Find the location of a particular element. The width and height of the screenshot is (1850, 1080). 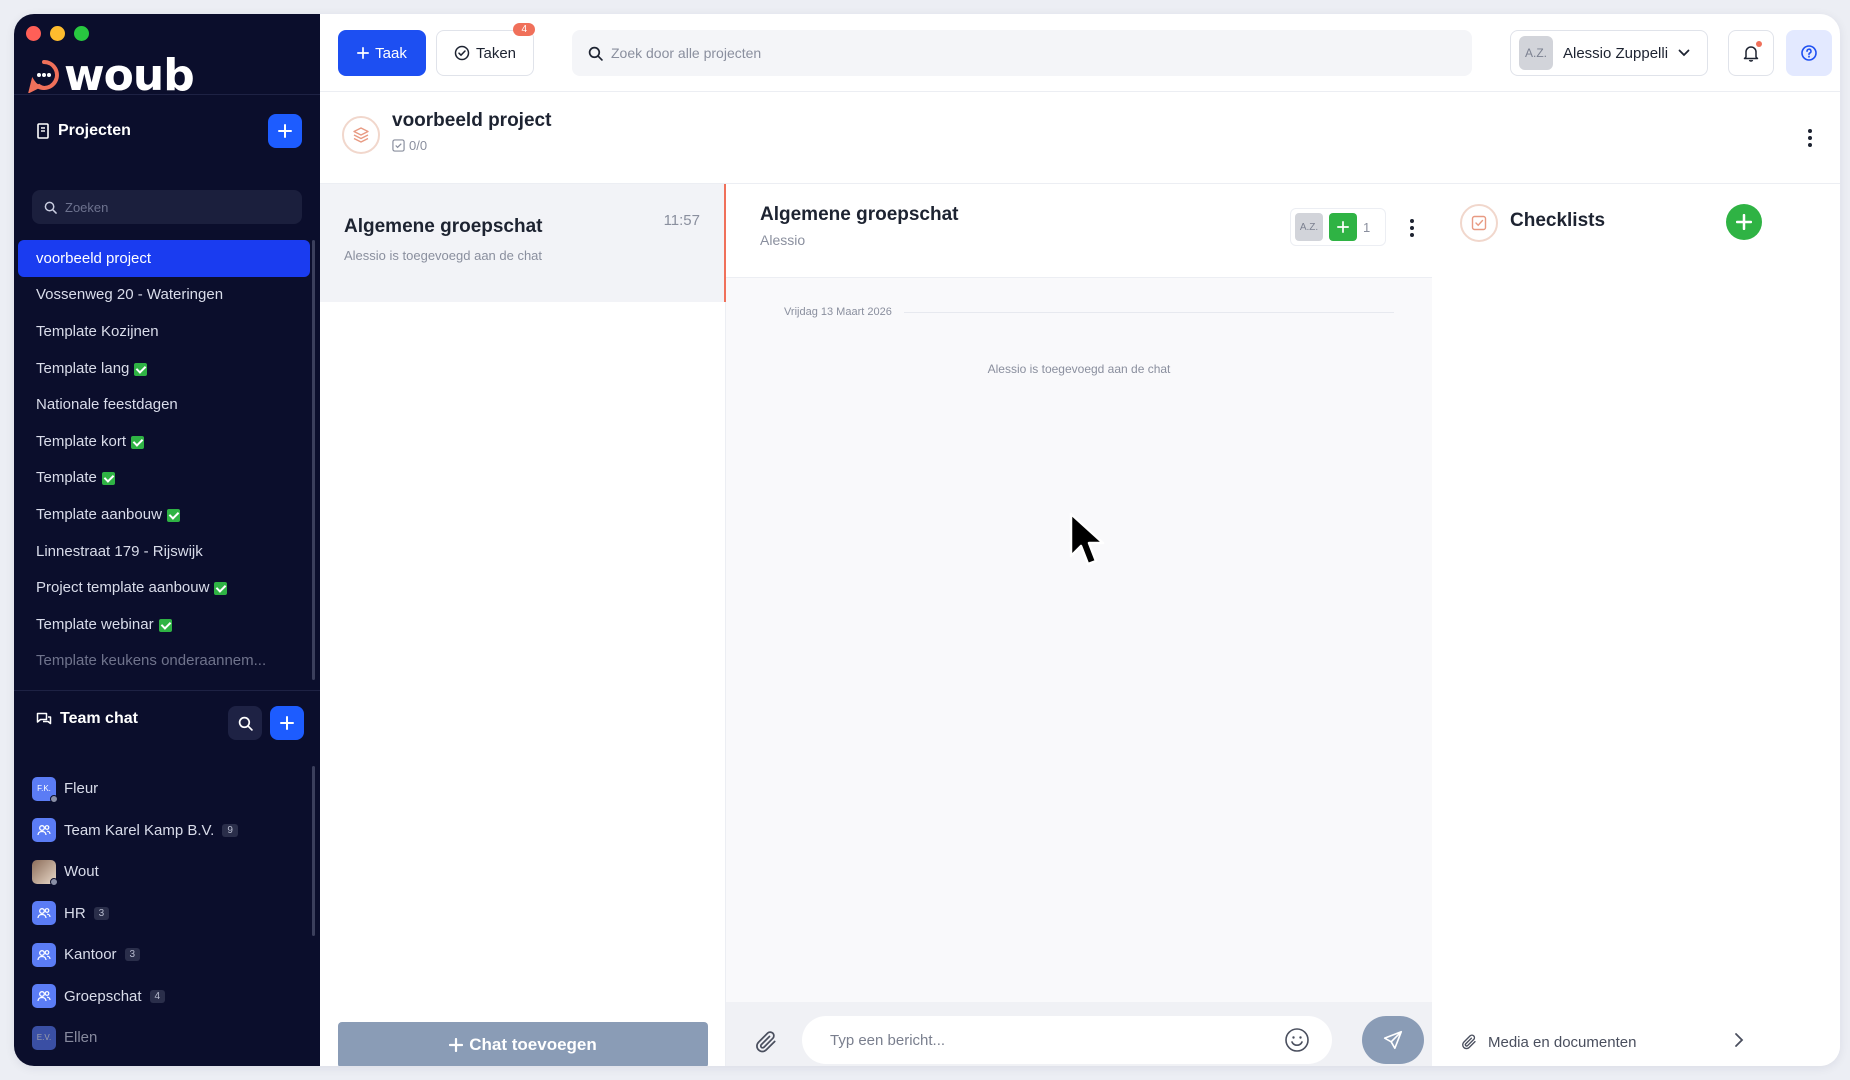

project-more-button is located at coordinates (1810, 138).